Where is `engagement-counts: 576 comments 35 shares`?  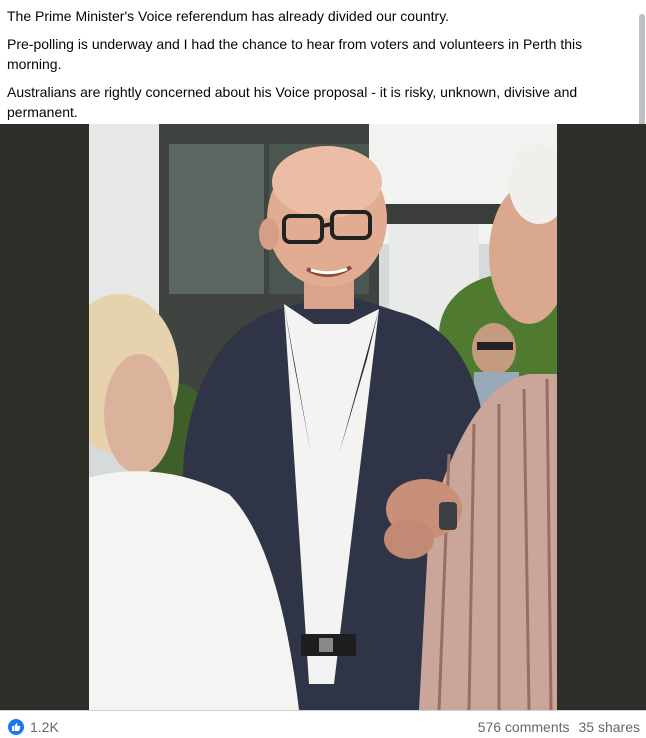 engagement-counts: 576 comments 35 shares is located at coordinates (559, 727).